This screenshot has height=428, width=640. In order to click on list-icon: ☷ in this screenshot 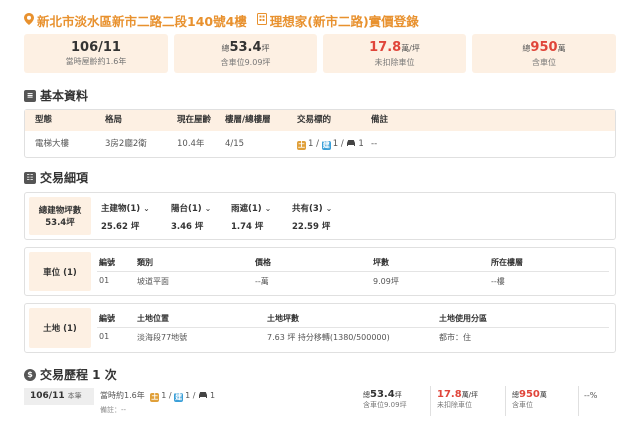, I will do `click(30, 177)`.